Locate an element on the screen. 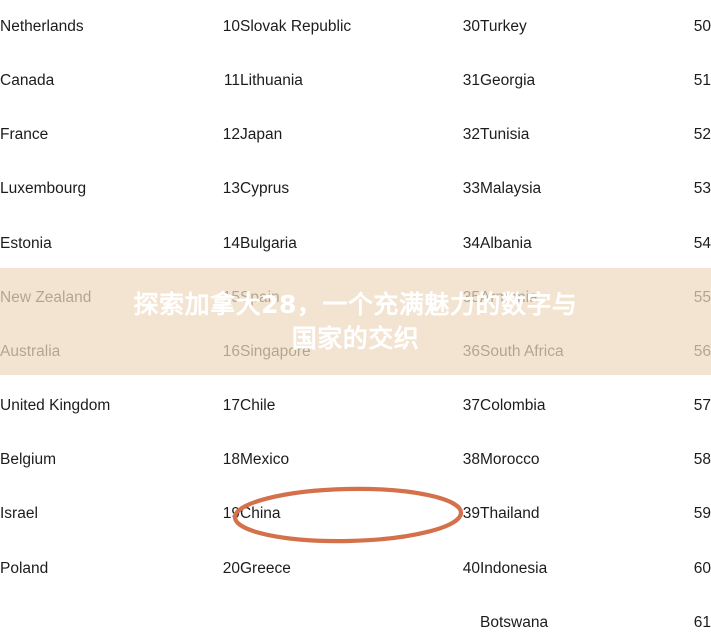 Image resolution: width=711 pixels, height=640 pixels. country-name-cell: Netherlands is located at coordinates (42, 26).